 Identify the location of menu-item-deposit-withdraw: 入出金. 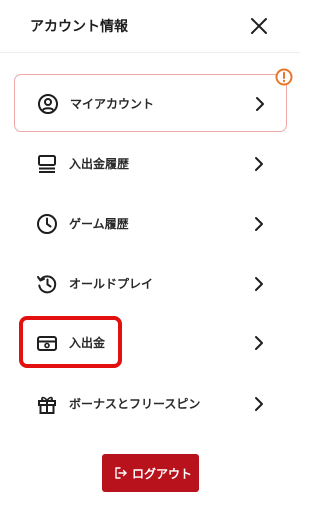
(150, 343).